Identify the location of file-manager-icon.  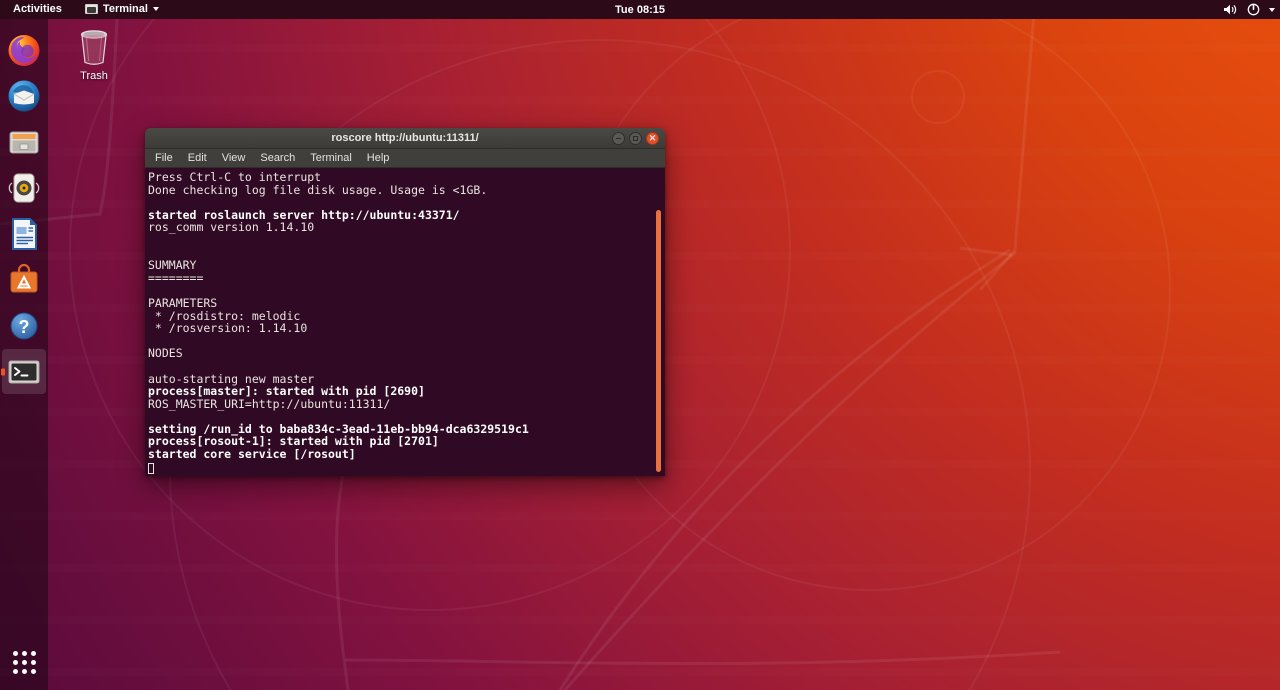
(24, 142).